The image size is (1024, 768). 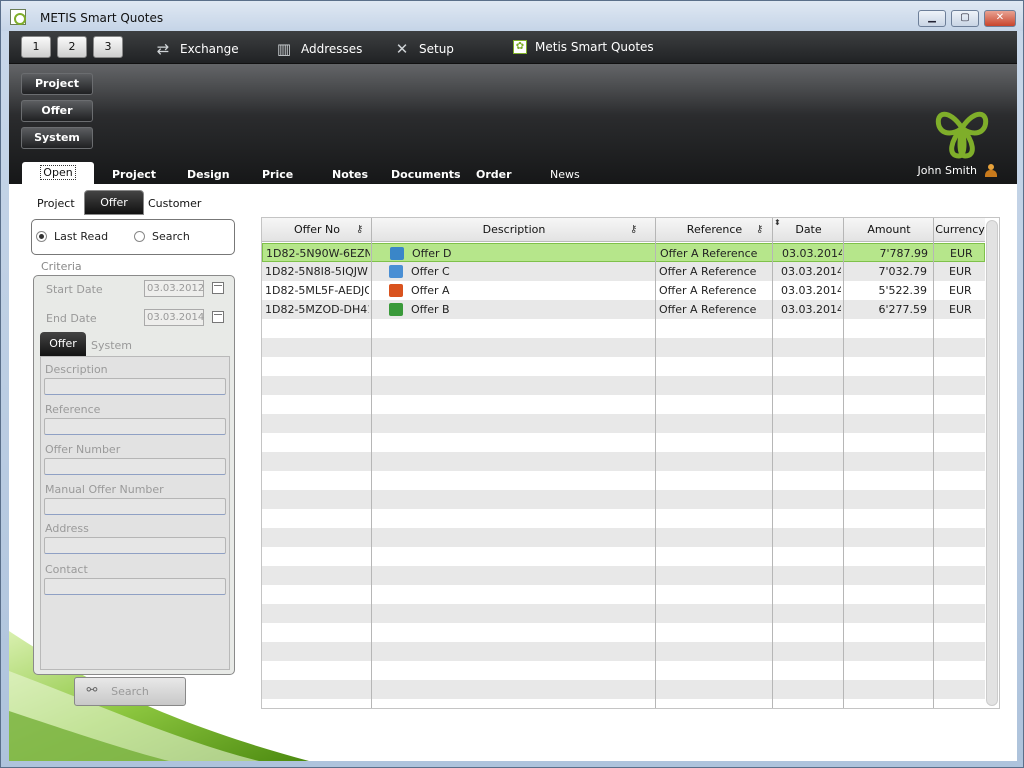 What do you see at coordinates (72, 47) in the screenshot?
I see `view-2-button: 2` at bounding box center [72, 47].